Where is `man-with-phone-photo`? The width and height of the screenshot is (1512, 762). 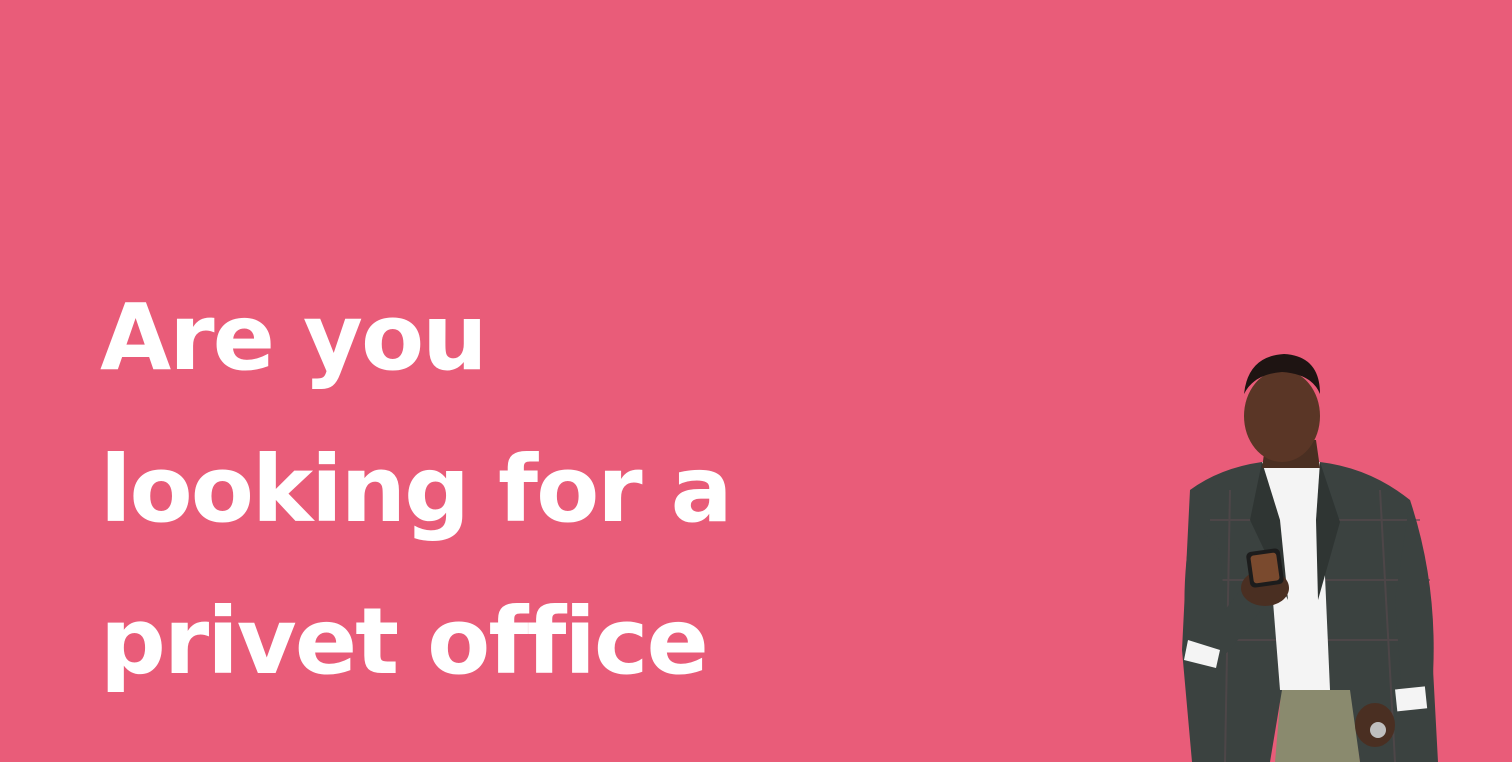 man-with-phone-photo is located at coordinates (1310, 556).